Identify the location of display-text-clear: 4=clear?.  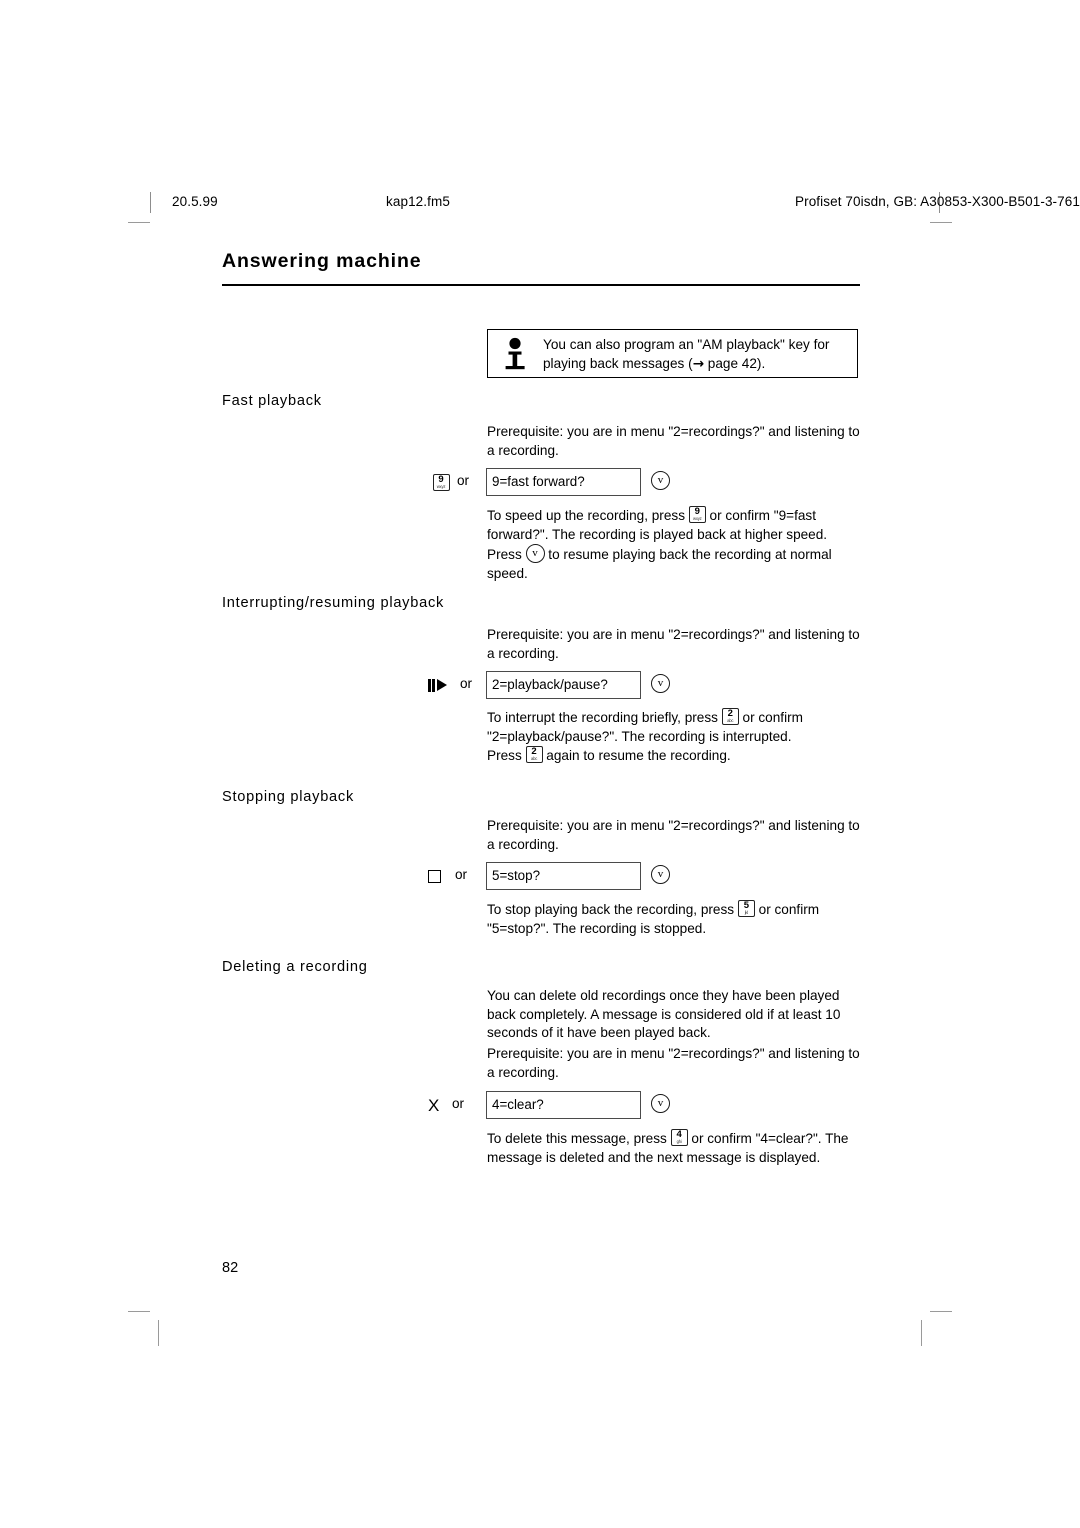
(518, 1104).